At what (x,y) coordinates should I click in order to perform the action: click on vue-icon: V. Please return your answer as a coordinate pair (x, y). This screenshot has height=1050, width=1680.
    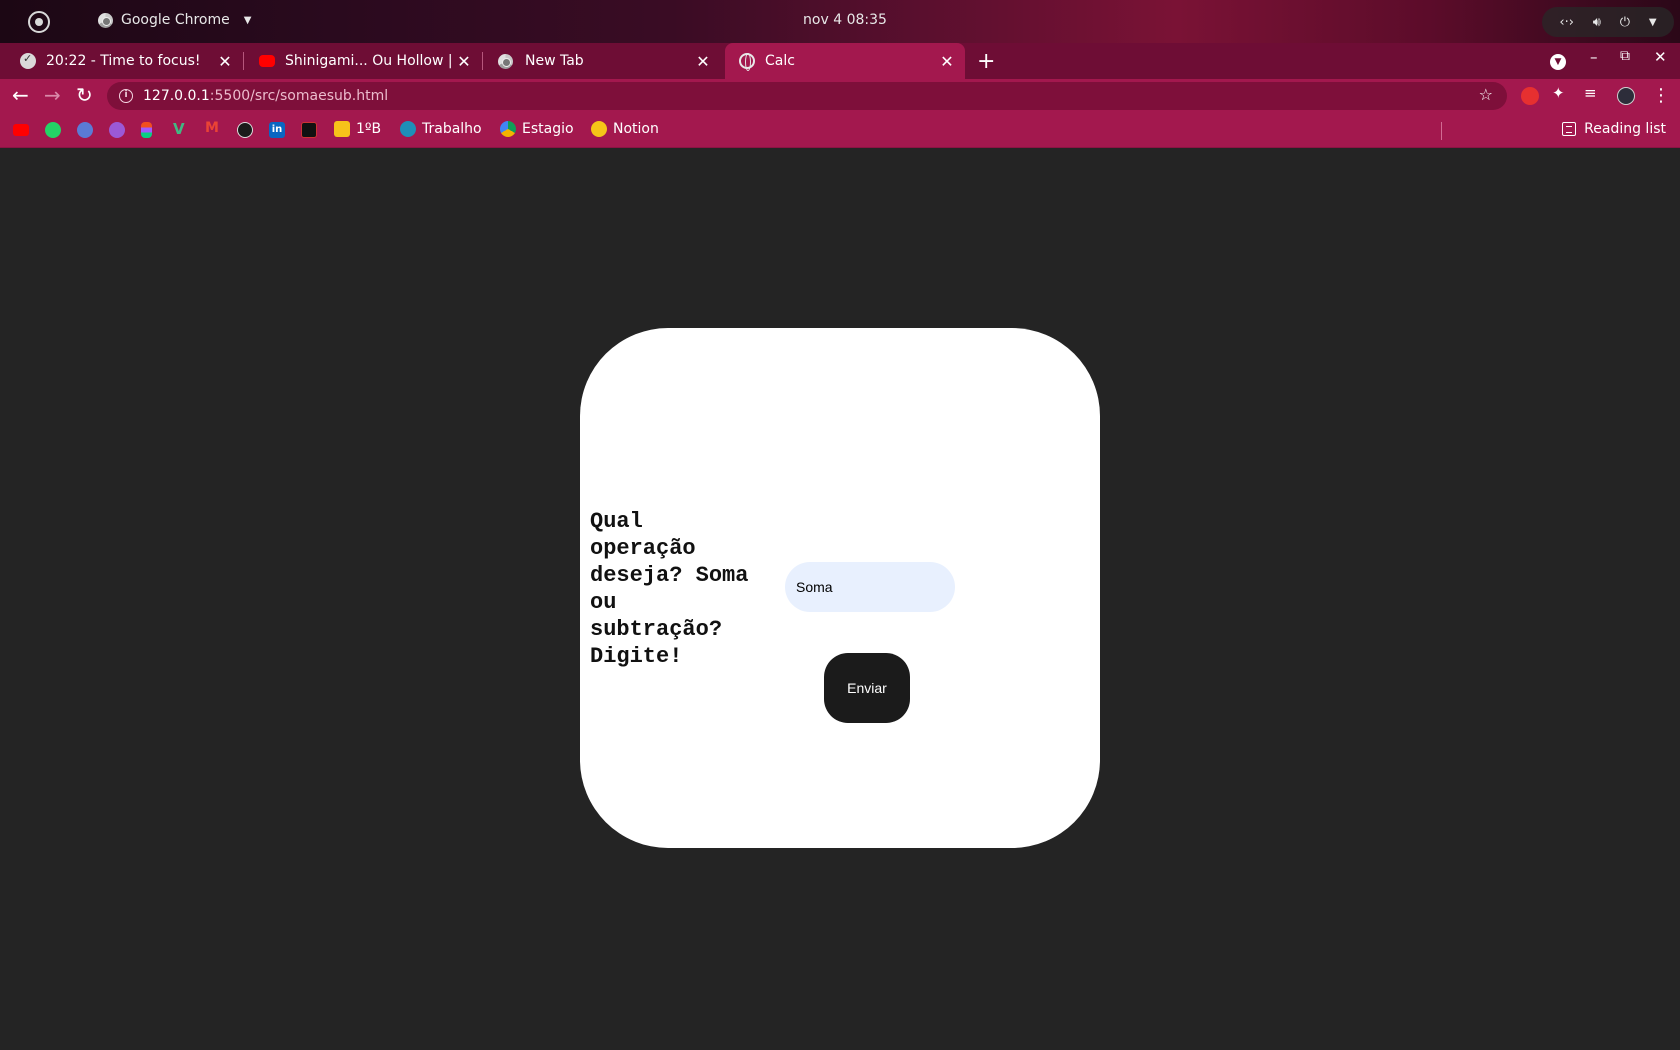
    Looking at the image, I should click on (181, 129).